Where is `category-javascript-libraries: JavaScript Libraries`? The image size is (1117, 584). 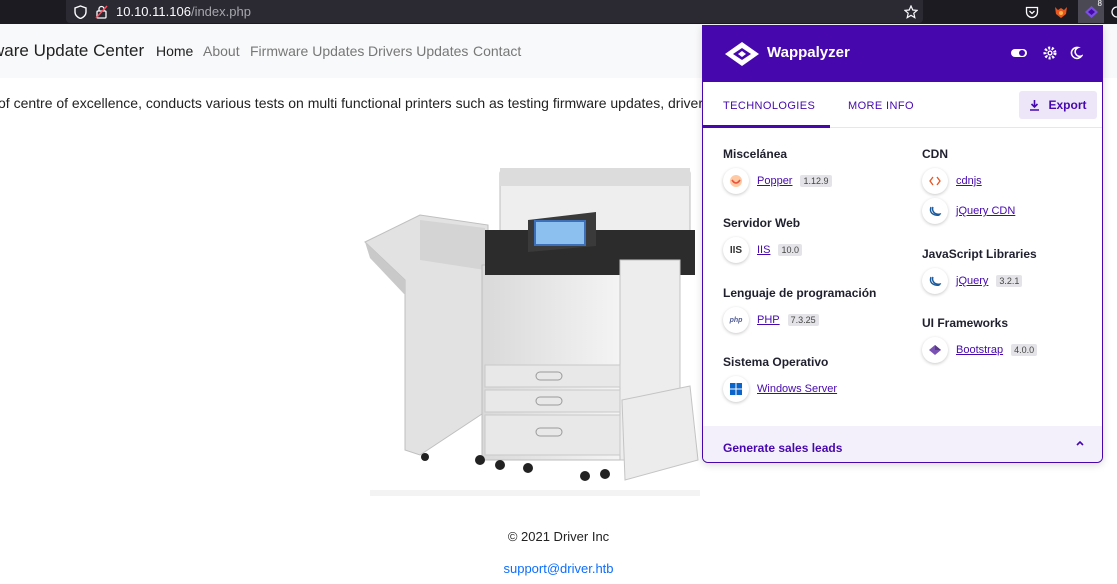
category-javascript-libraries: JavaScript Libraries is located at coordinates (979, 254).